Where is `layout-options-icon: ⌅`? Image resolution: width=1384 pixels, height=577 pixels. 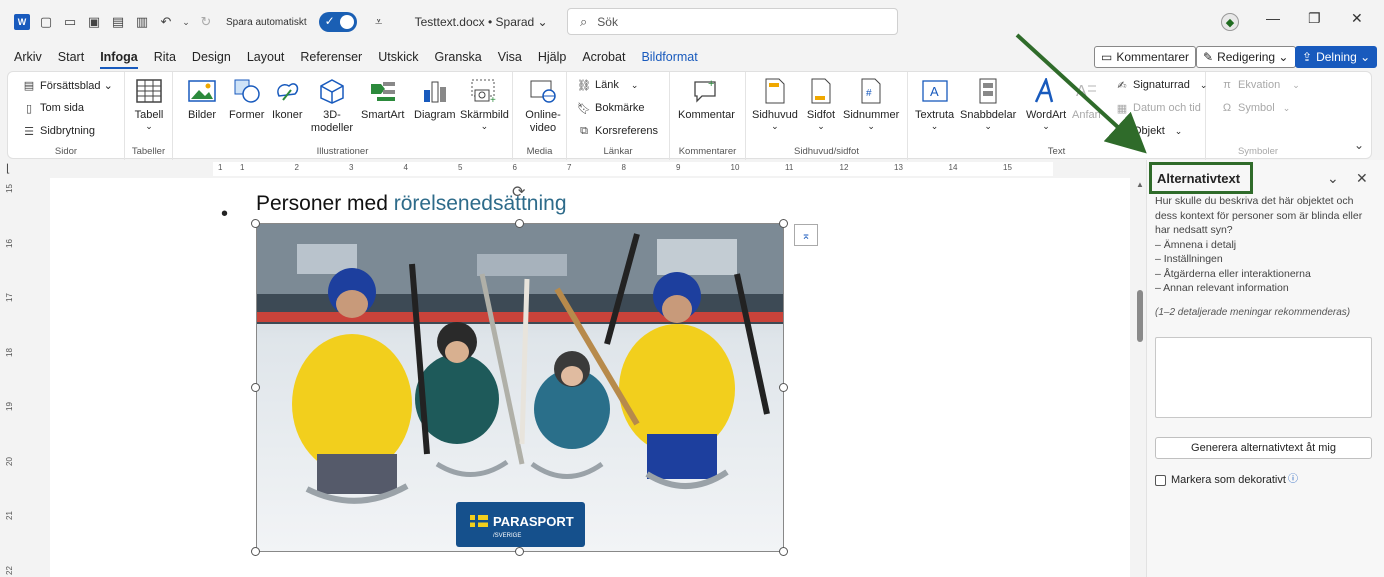 layout-options-icon: ⌅ is located at coordinates (806, 235).